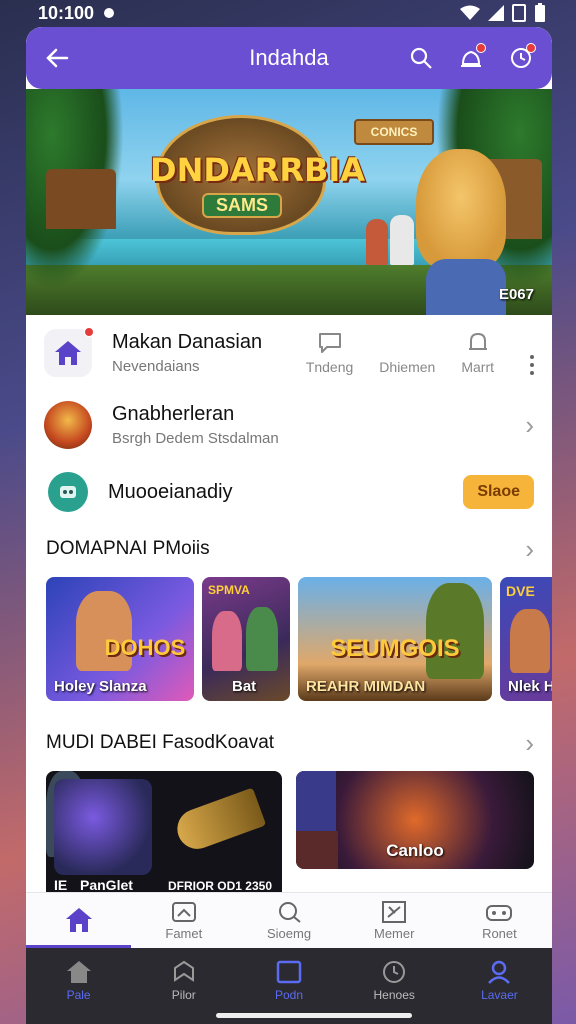  Describe the element at coordinates (461, 209) in the screenshot. I see `character-creature` at that location.